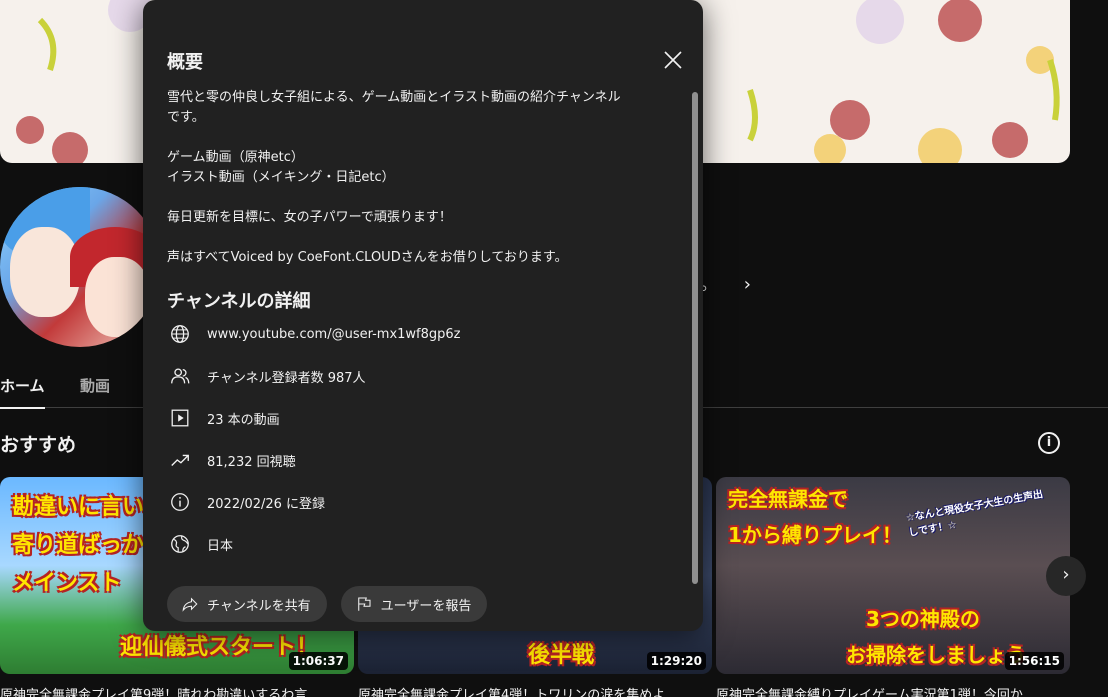  Describe the element at coordinates (239, 301) in the screenshot. I see `details-title: チャンネルの詳細` at that location.